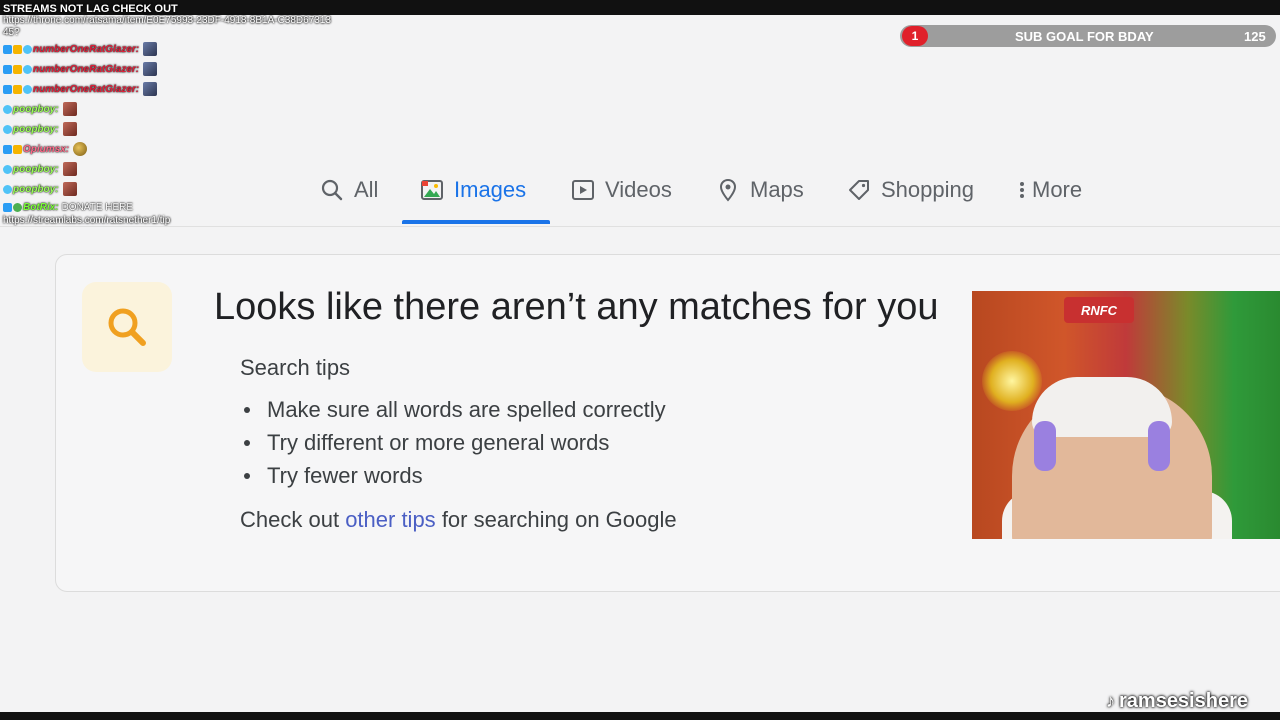 The width and height of the screenshot is (1280, 720). I want to click on watermark-handle: ramsesishere, so click(1183, 701).